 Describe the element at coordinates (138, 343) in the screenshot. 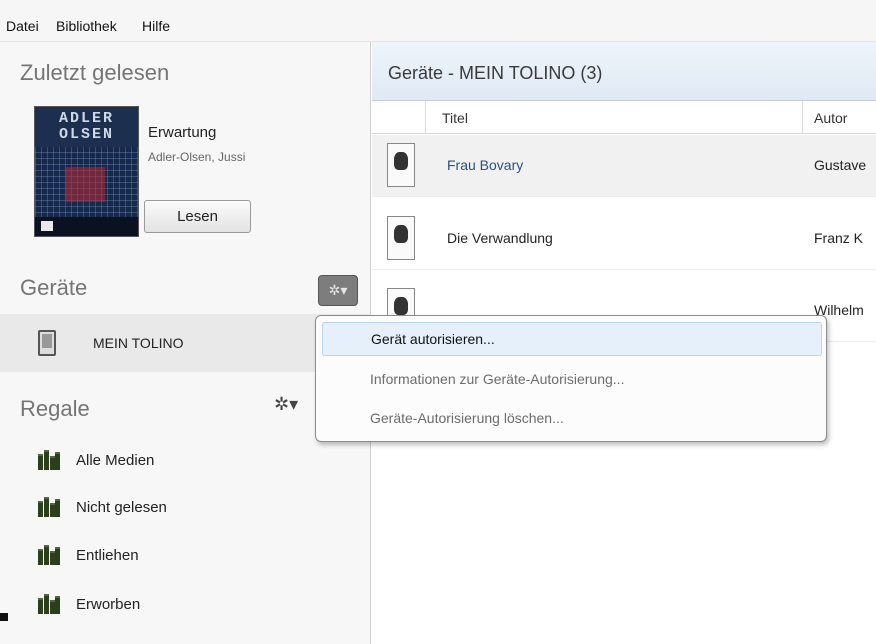

I see `device-item-label: MEIN TOLINO` at that location.